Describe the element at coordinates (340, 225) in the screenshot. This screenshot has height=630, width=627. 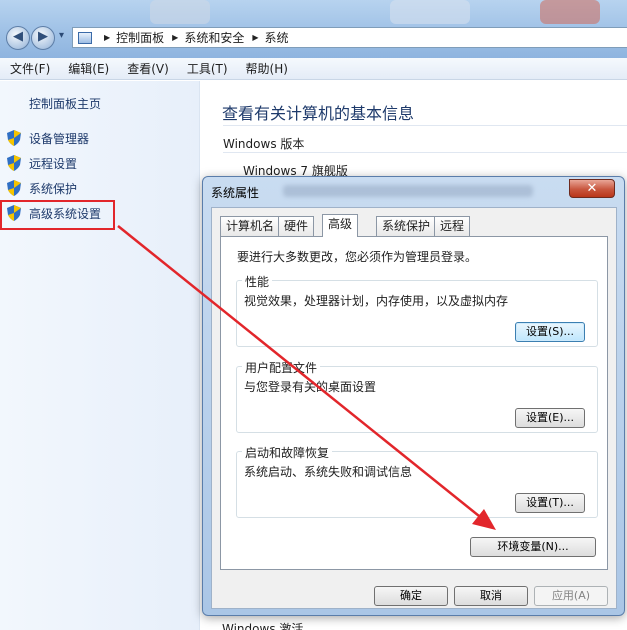
I see `tab-advanced: 高级` at that location.